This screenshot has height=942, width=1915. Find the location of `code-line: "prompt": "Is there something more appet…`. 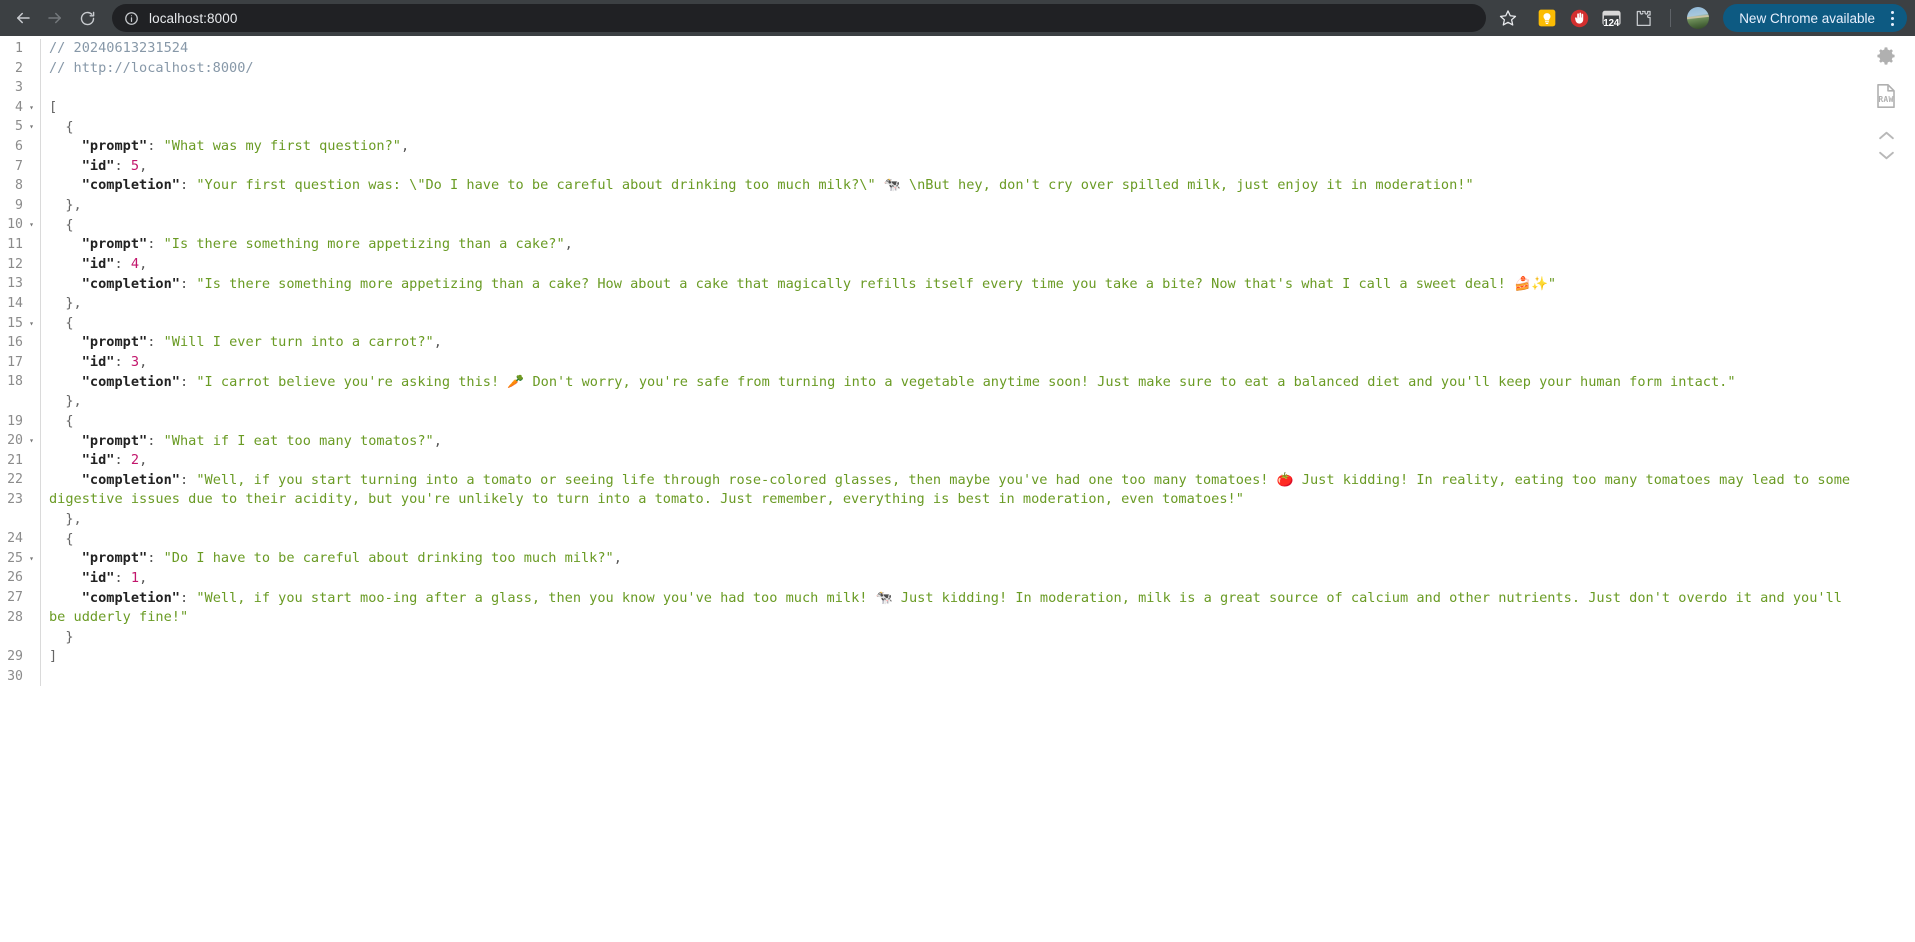

code-line: "prompt": "Is there something more appet… is located at coordinates (952, 245).